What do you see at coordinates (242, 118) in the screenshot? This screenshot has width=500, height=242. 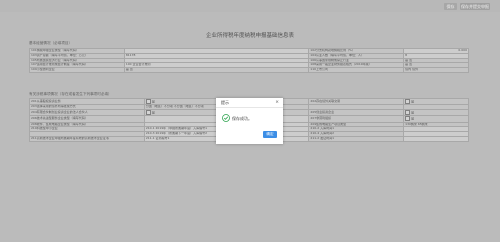 I see `dialog-message: 保存成功。` at bounding box center [242, 118].